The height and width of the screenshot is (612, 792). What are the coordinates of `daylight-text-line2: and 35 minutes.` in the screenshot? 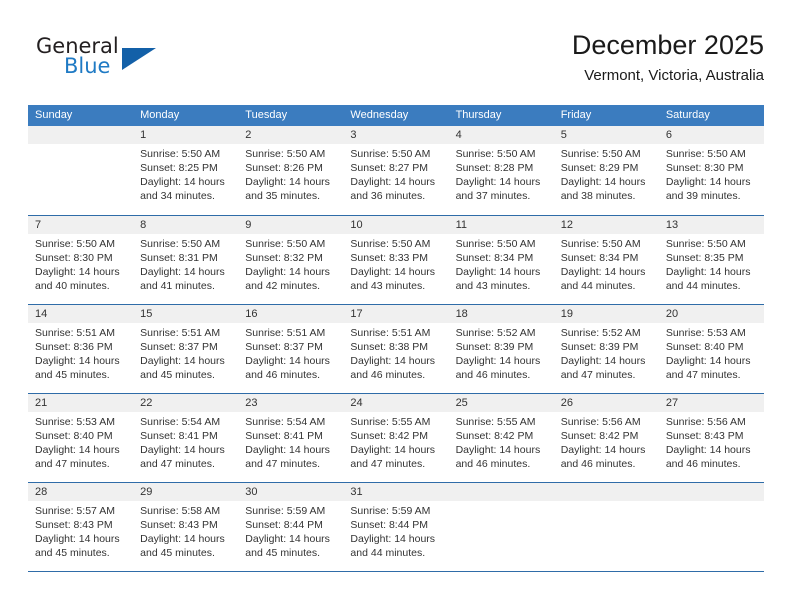 It's located at (282, 196).